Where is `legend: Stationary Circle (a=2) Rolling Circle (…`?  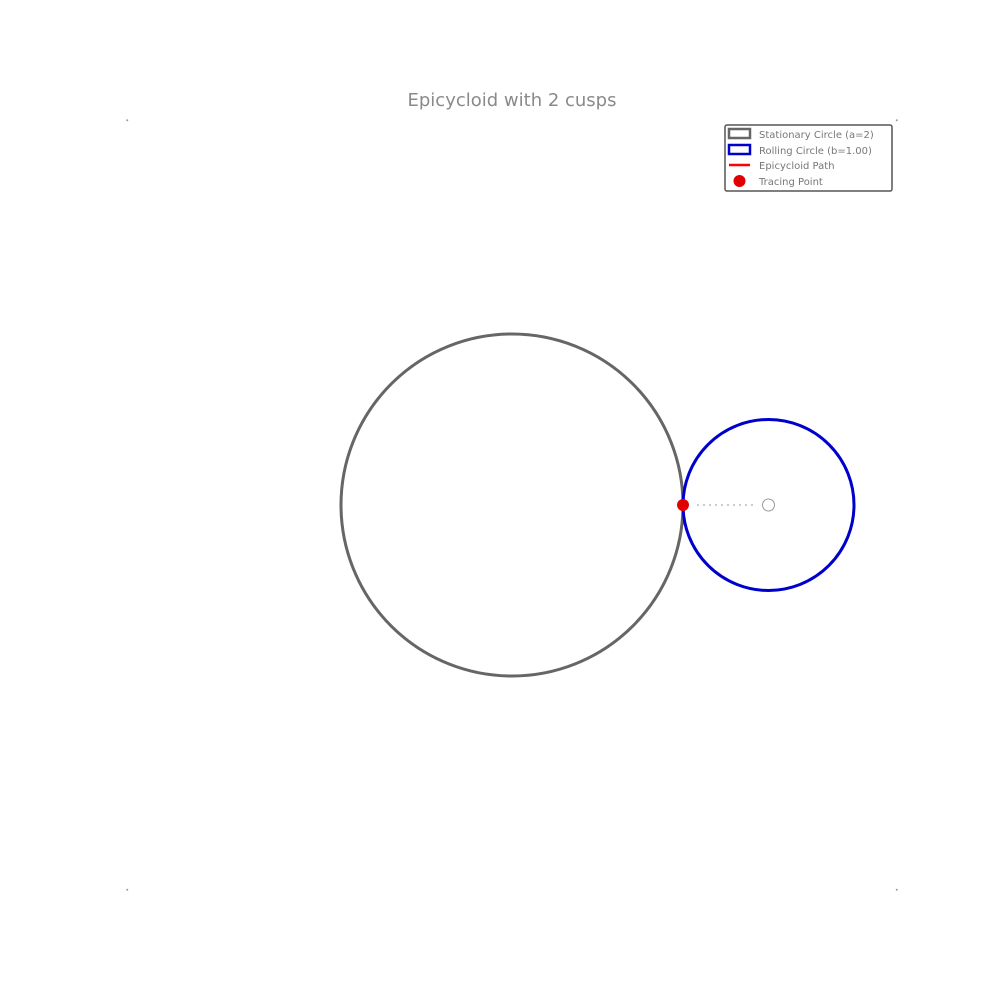
legend: Stationary Circle (a=2) Rolling Circle (… is located at coordinates (808, 158).